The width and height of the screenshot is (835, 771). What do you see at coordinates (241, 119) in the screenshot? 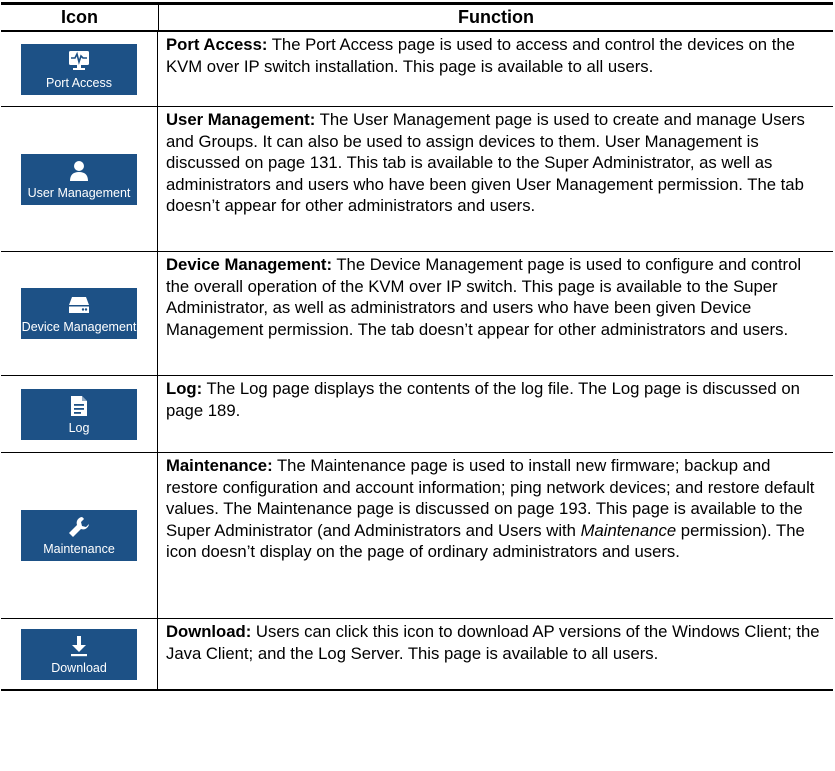
I see `function-title: User Management:` at bounding box center [241, 119].